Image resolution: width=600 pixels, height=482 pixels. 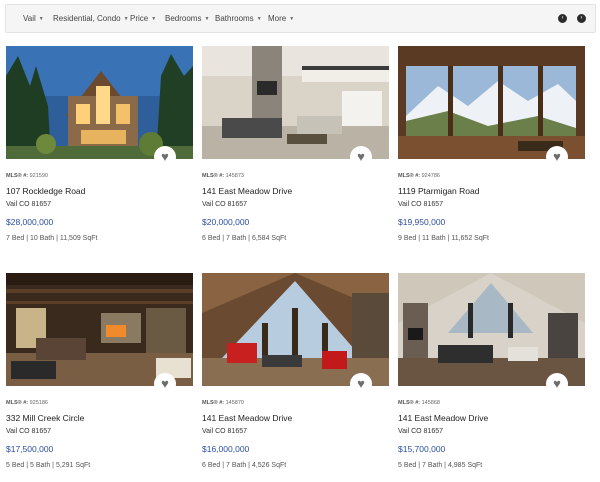 I want to click on mls-number: MLS® #: 145873, so click(x=223, y=176).